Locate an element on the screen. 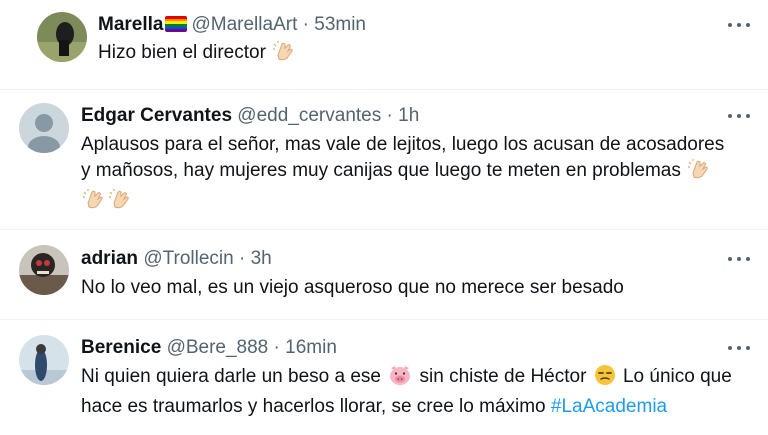 This screenshot has height=435, width=768. tweet-header: adrian @Trollecin · 3h is located at coordinates (176, 259).